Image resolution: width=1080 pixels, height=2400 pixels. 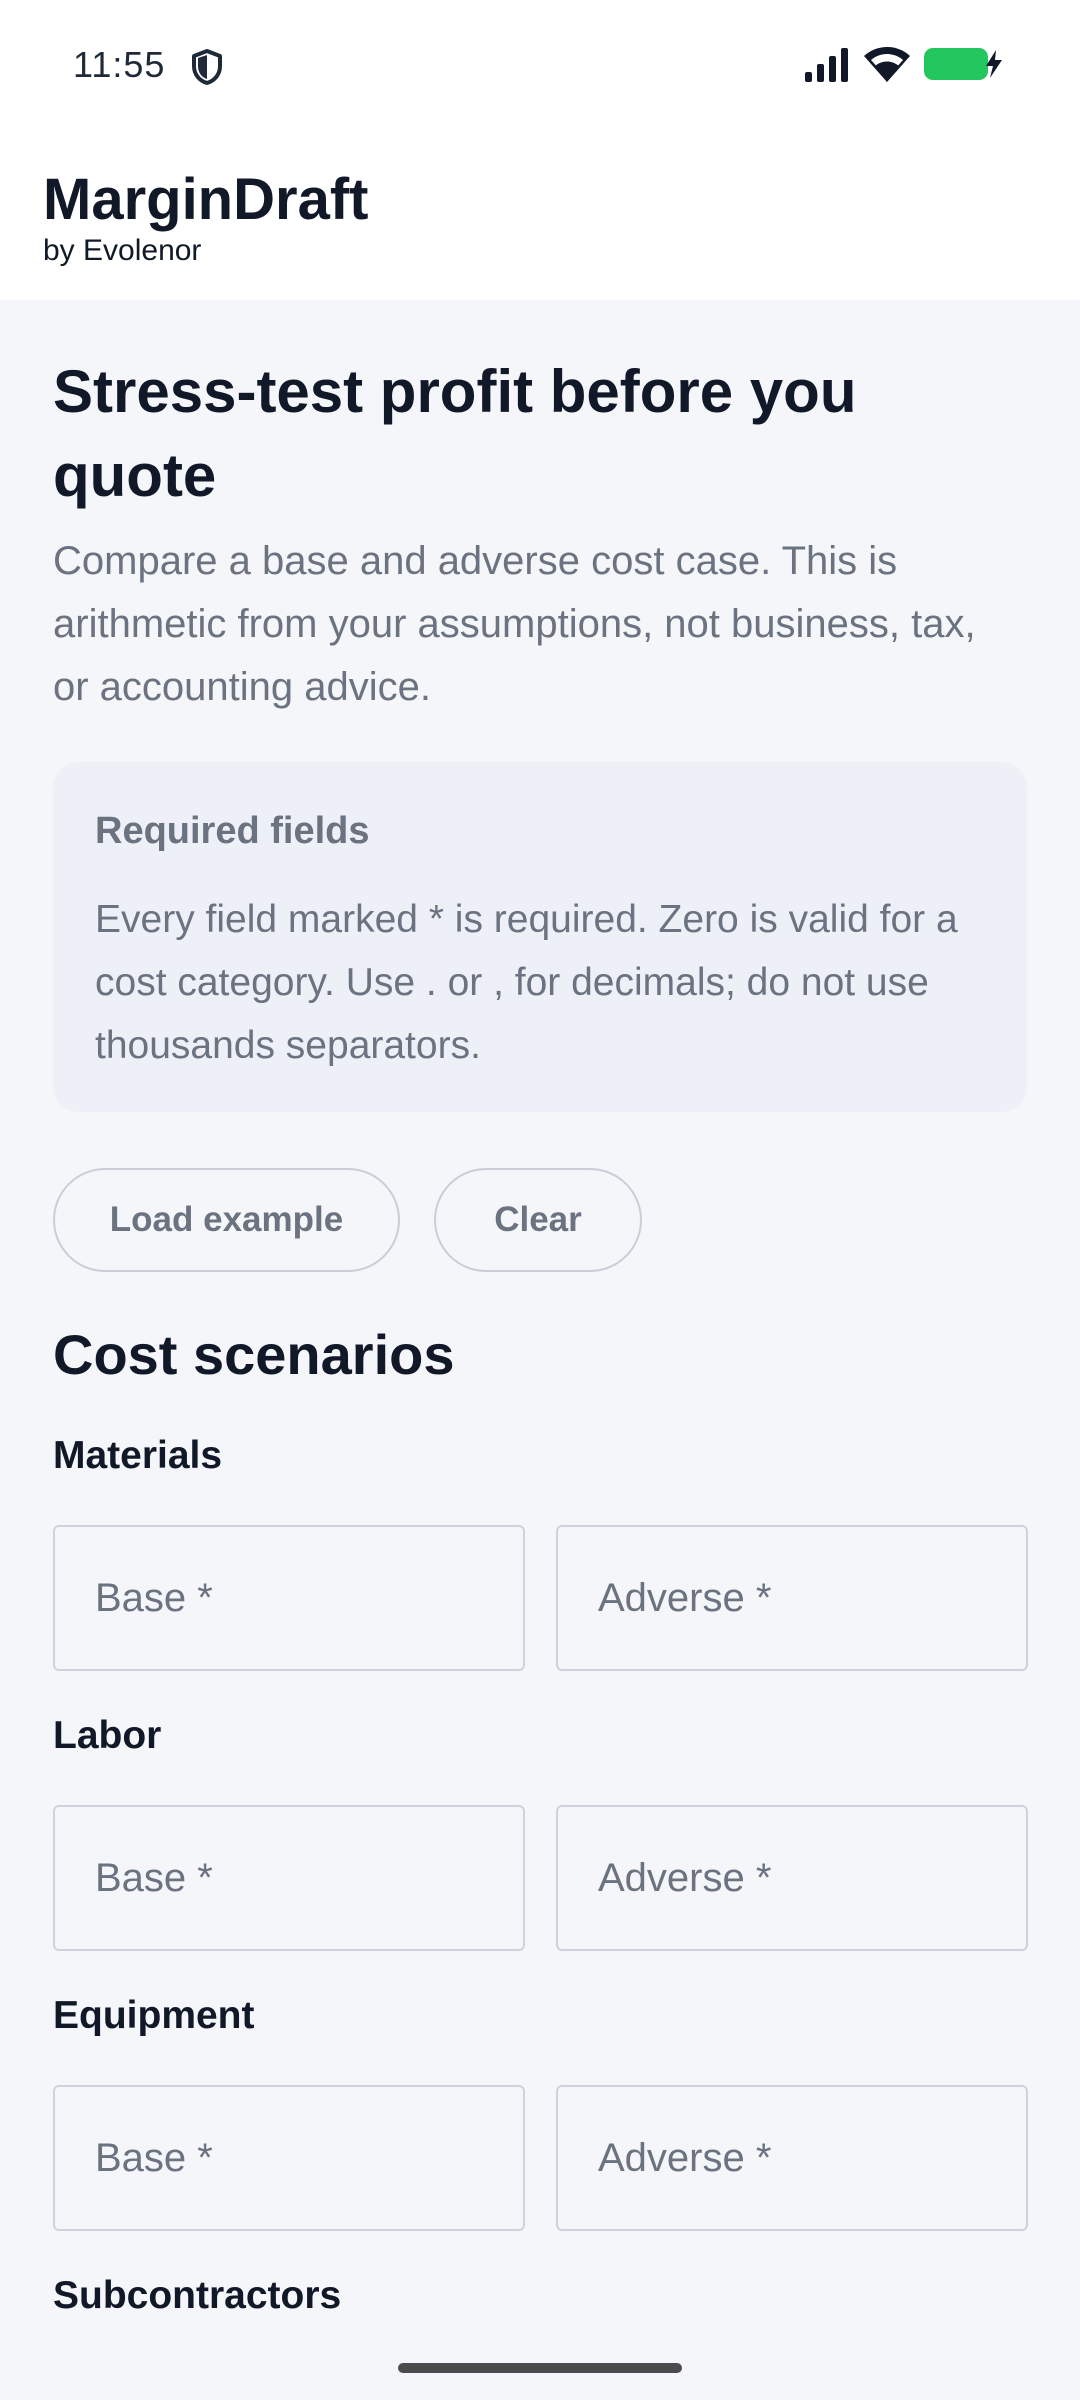 I want to click on materials-adverse-input, so click(x=792, y=1598).